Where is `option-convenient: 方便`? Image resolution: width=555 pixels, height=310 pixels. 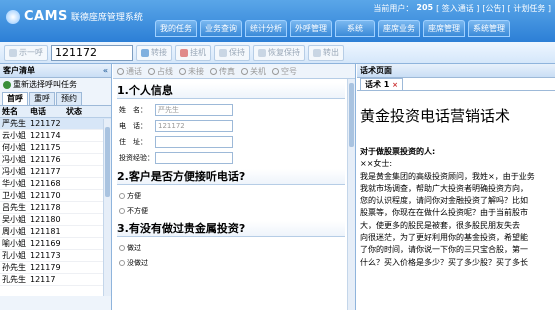
option-convenient: 方便 is located at coordinates (231, 195).